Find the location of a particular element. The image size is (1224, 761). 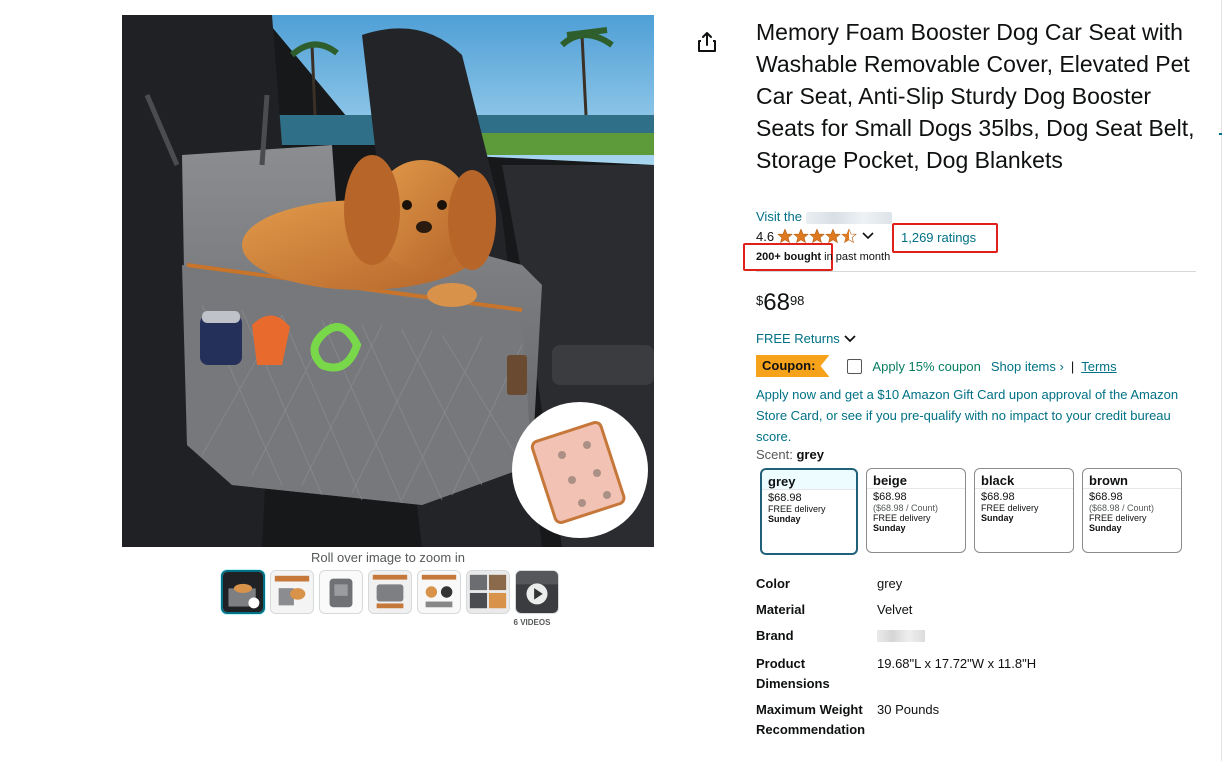

spec-value: 19.68"L x 17.72"W x 11.8"H is located at coordinates (957, 663).